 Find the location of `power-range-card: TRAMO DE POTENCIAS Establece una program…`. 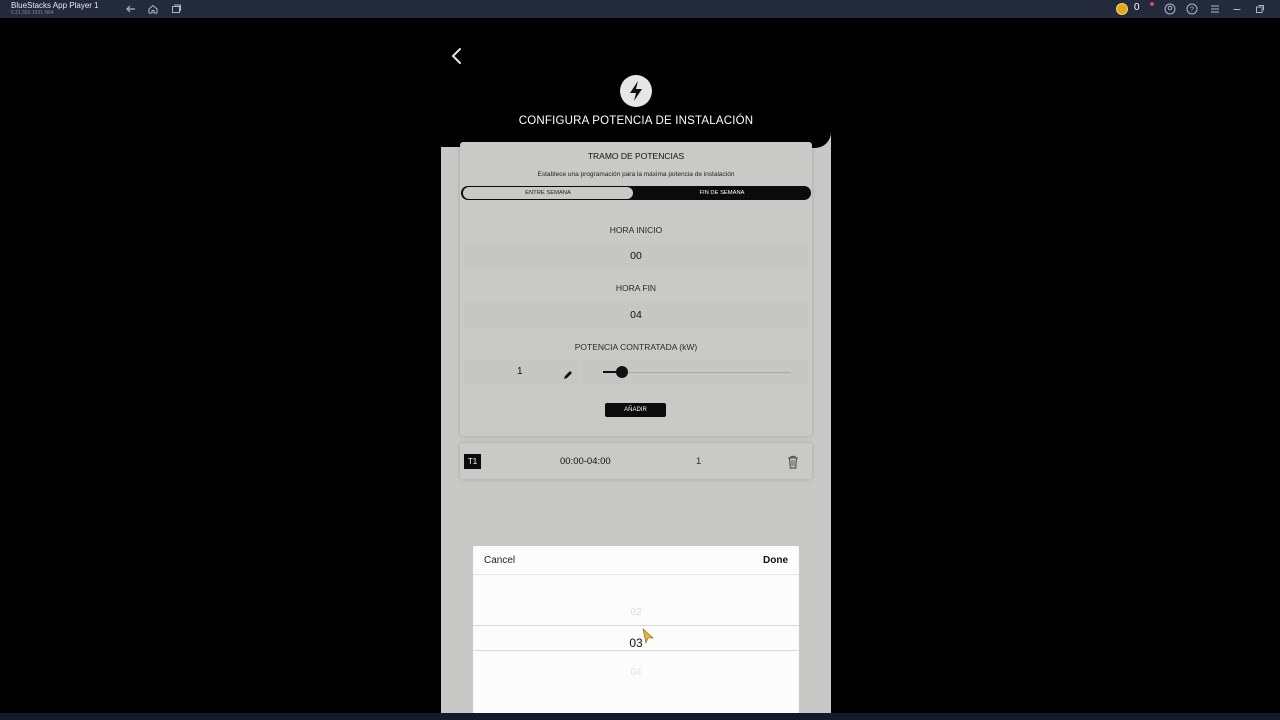

power-range-card: TRAMO DE POTENCIAS Establece una program… is located at coordinates (636, 289).